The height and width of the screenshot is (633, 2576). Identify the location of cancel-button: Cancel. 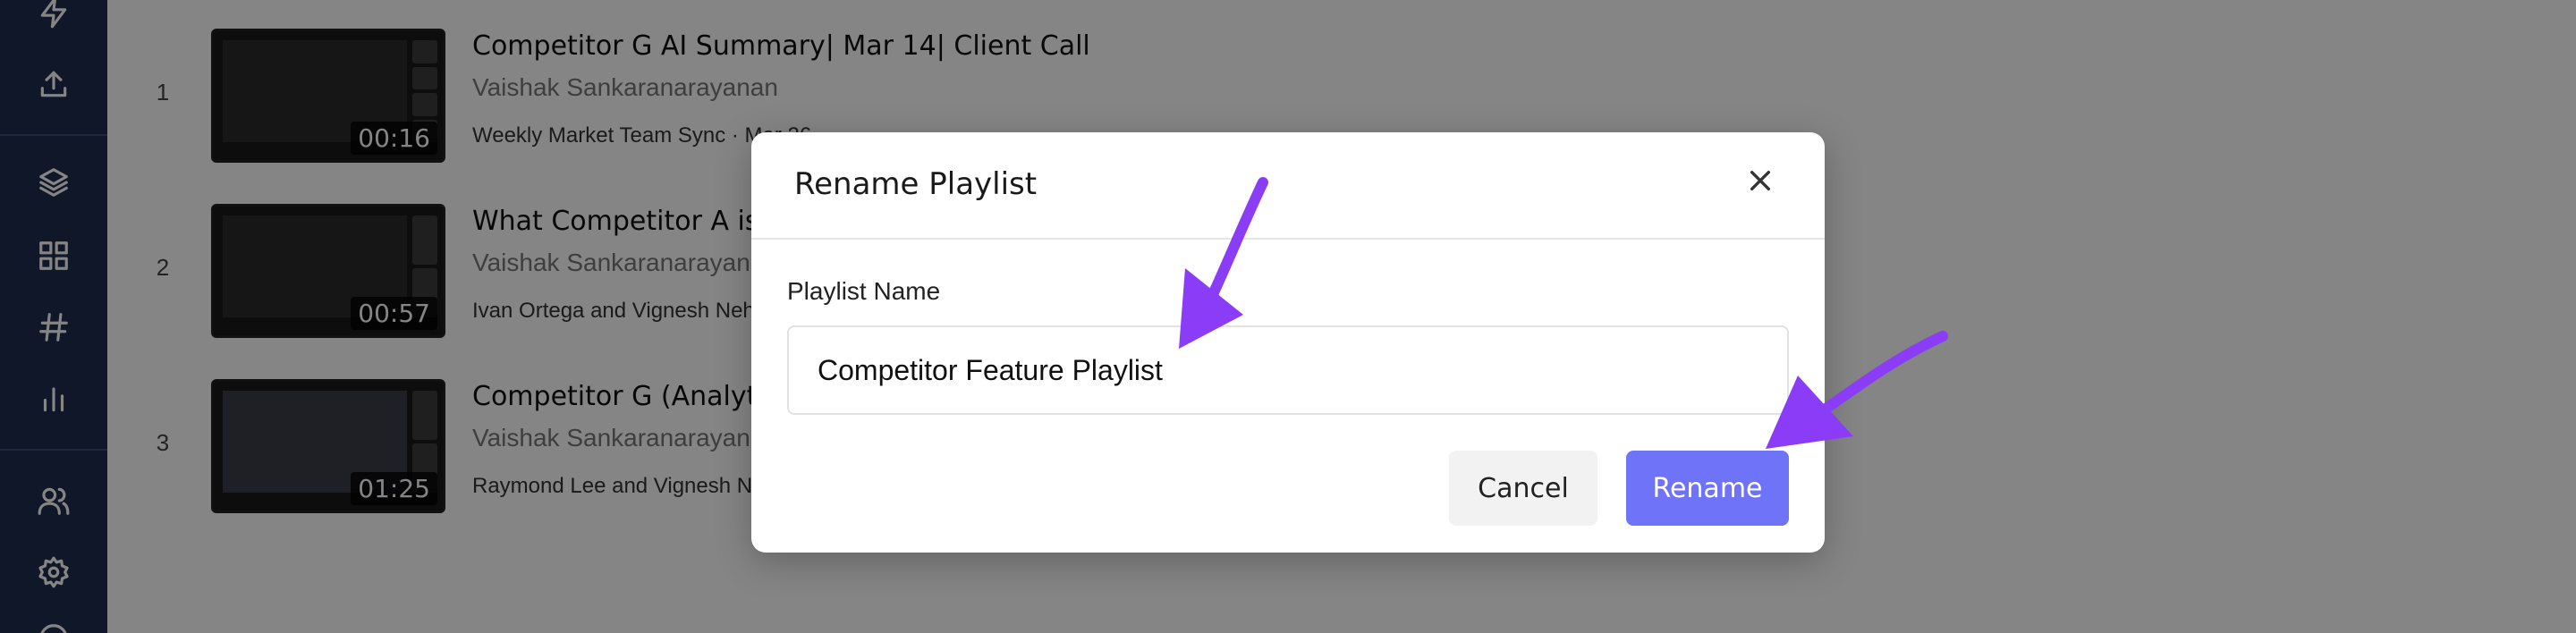
(1523, 488).